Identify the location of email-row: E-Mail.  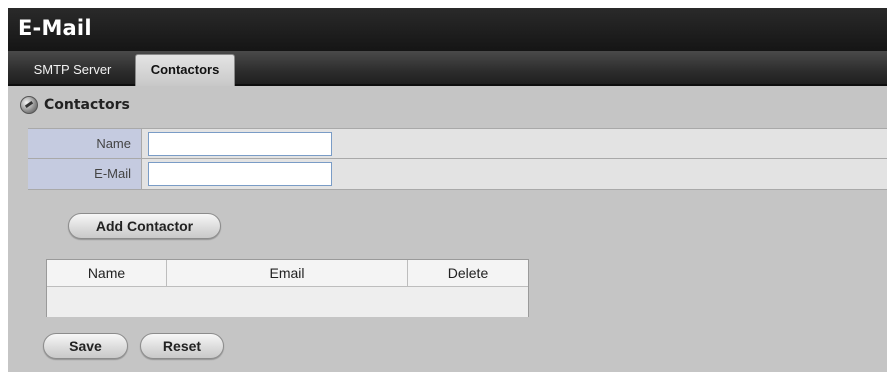
(457, 174).